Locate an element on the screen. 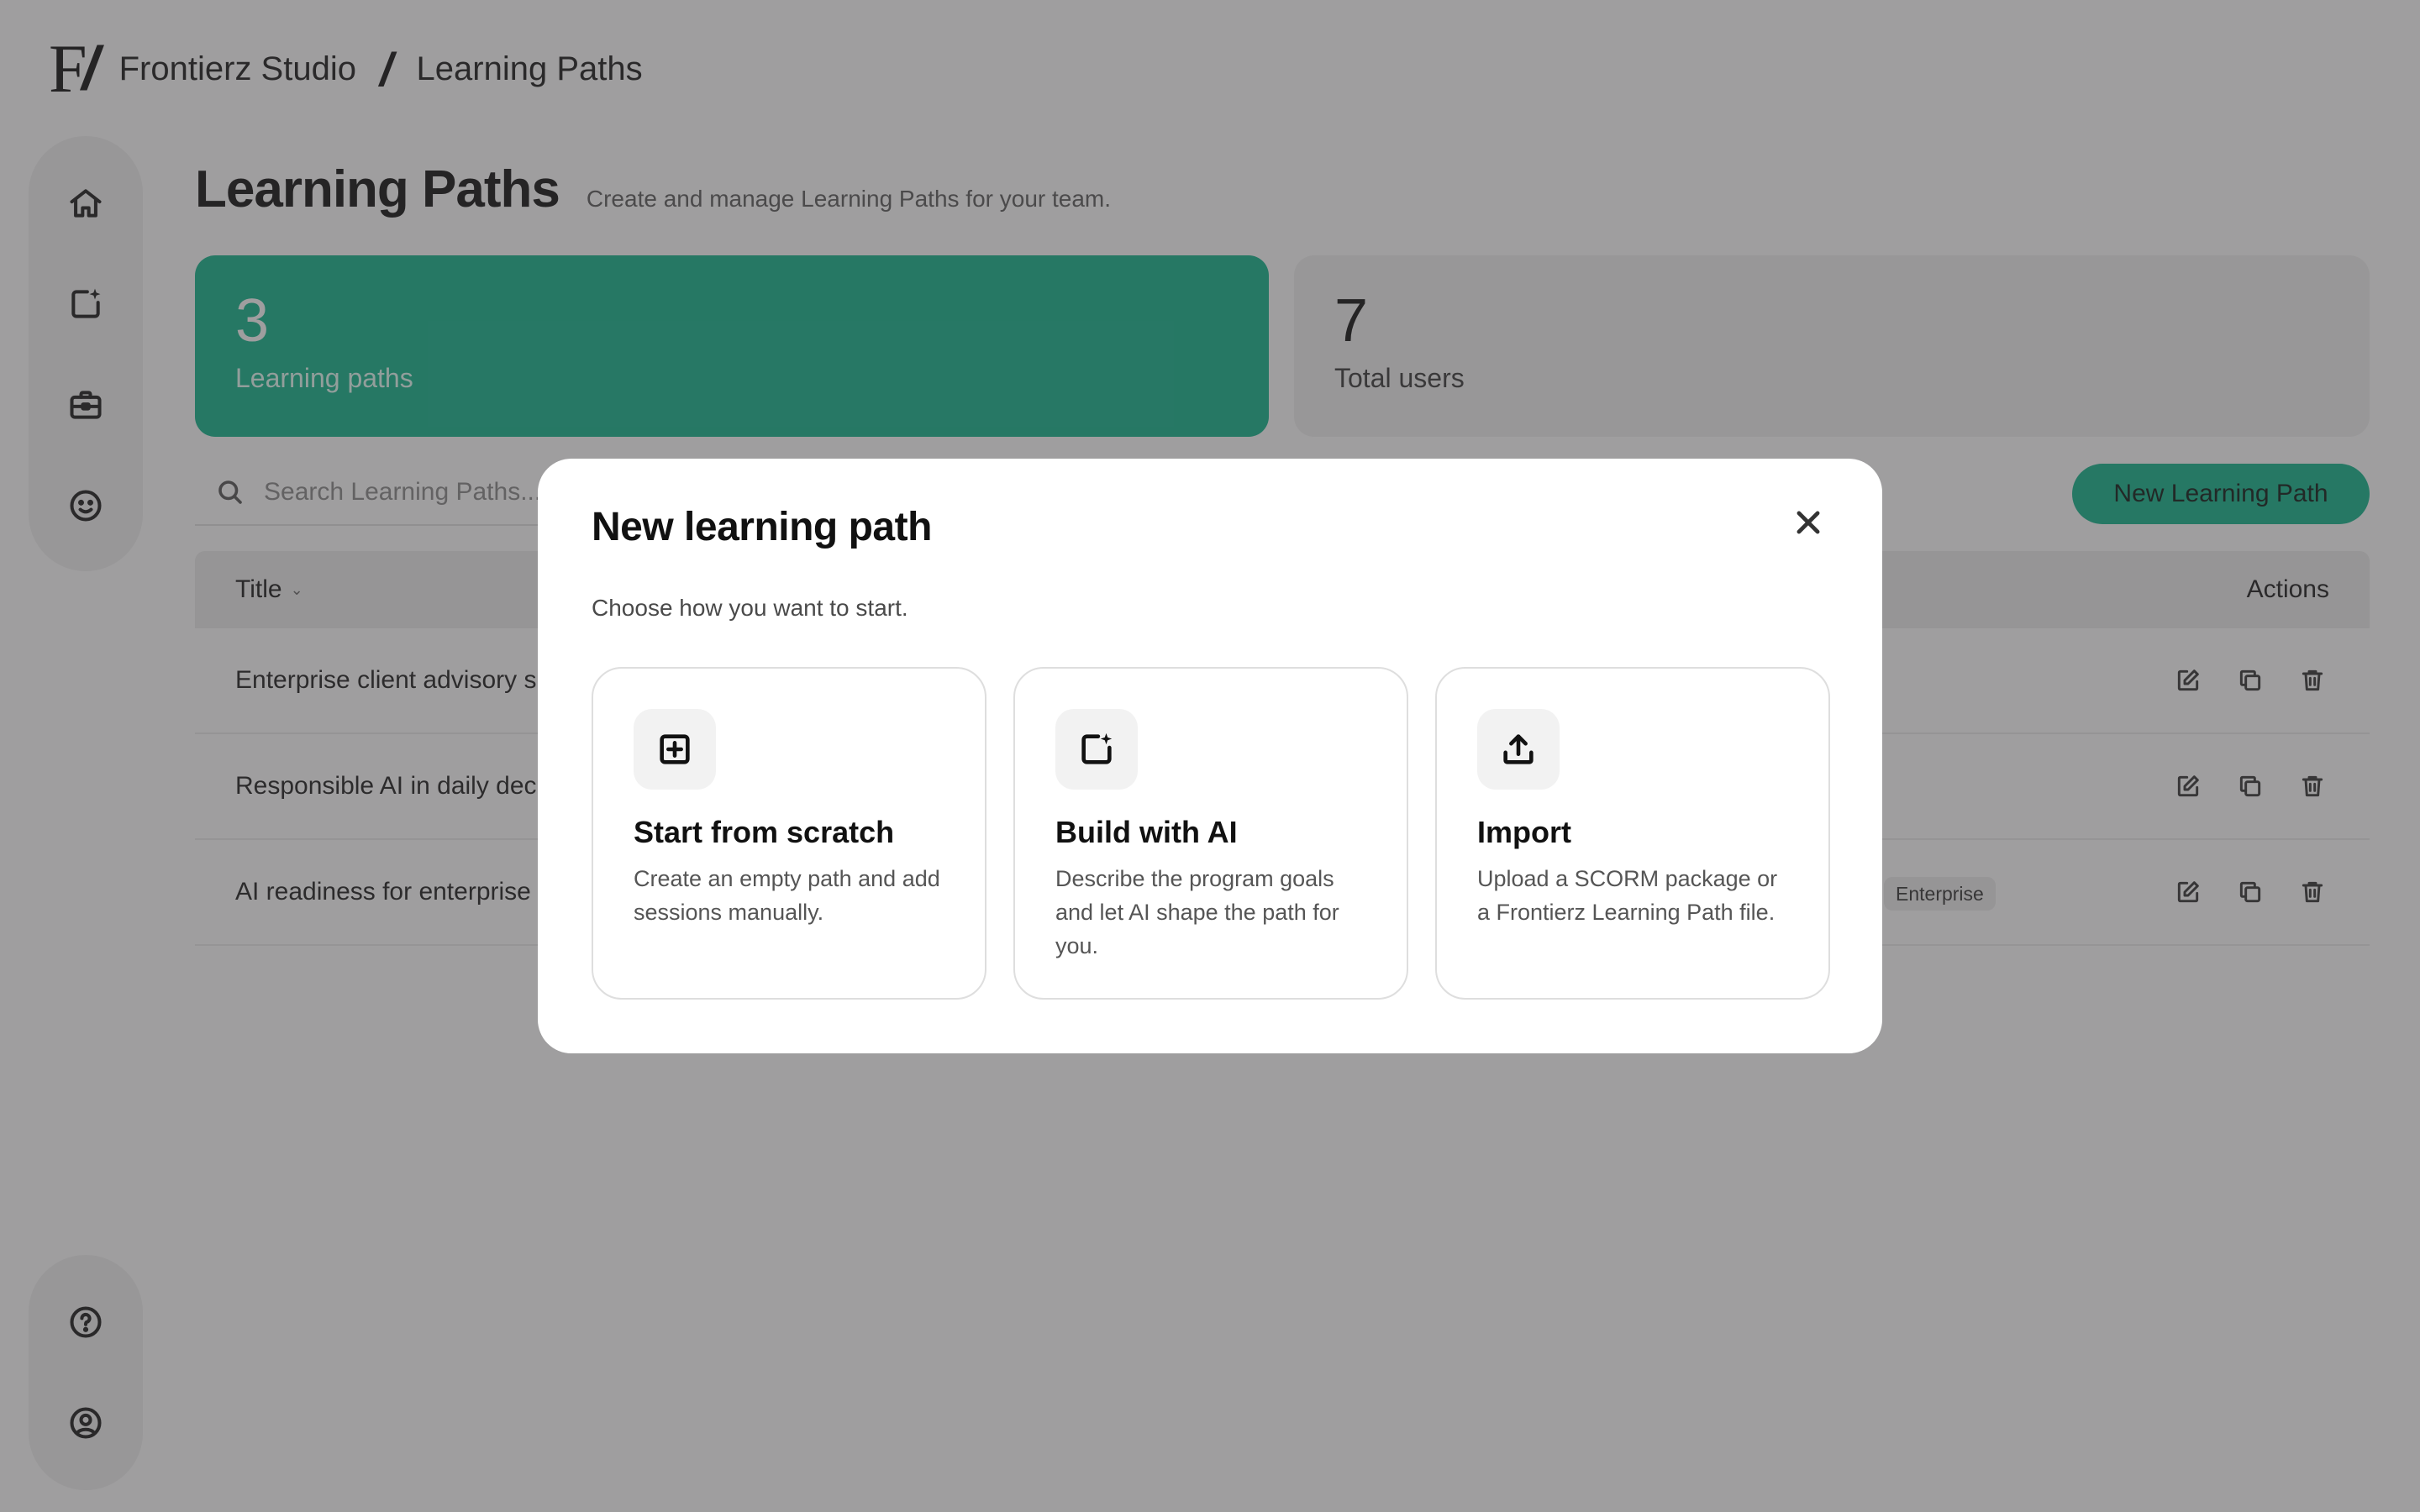 The height and width of the screenshot is (1512, 2420). option-title: Start from scratch is located at coordinates (764, 832).